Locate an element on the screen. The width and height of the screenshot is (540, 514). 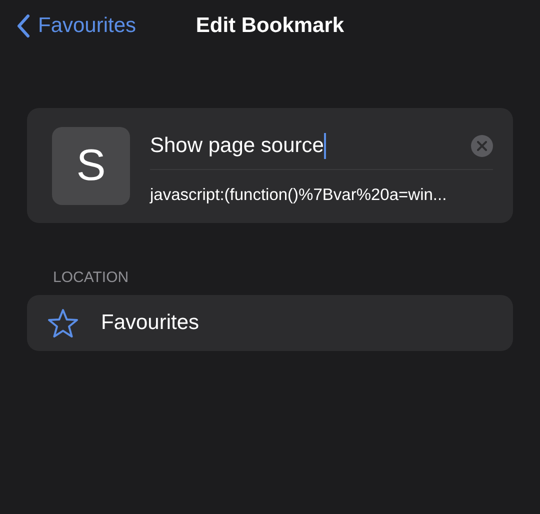
clear-button is located at coordinates (482, 146).